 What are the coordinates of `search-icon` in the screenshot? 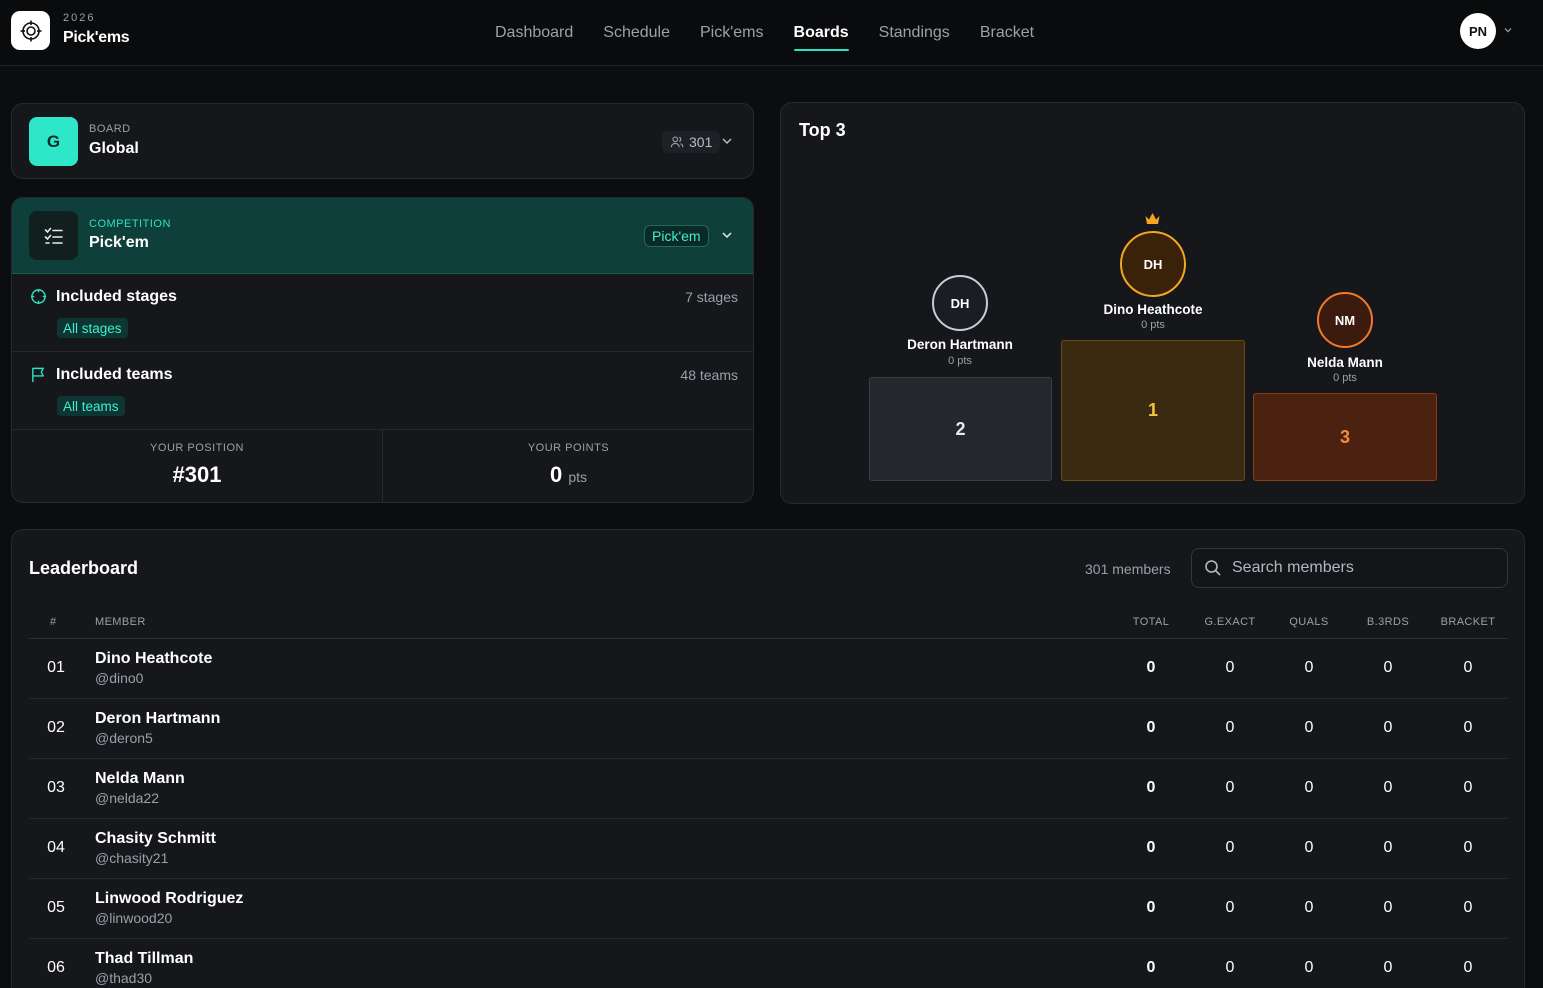 It's located at (1213, 568).